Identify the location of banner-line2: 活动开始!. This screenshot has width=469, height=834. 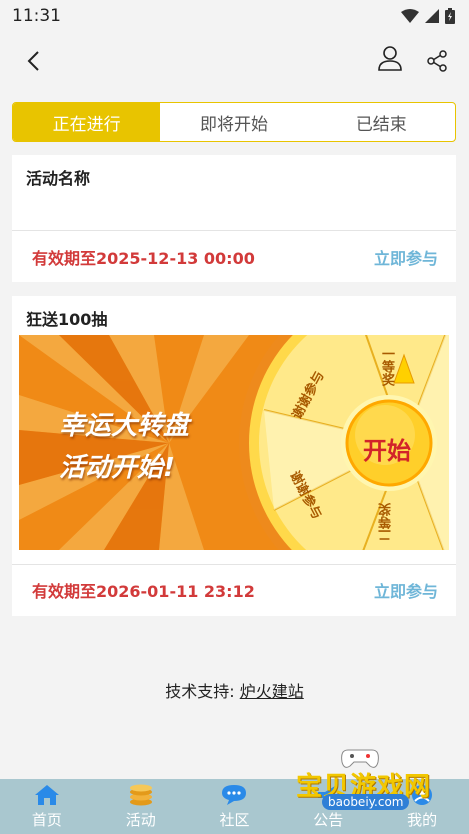
(117, 468).